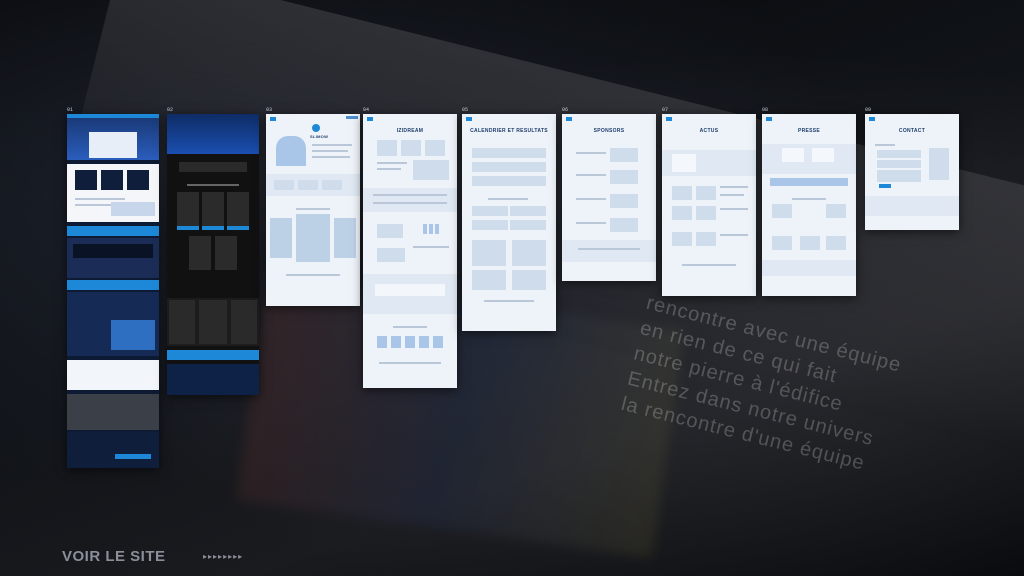 This screenshot has height=576, width=1024. I want to click on board-label: 01, so click(70, 110).